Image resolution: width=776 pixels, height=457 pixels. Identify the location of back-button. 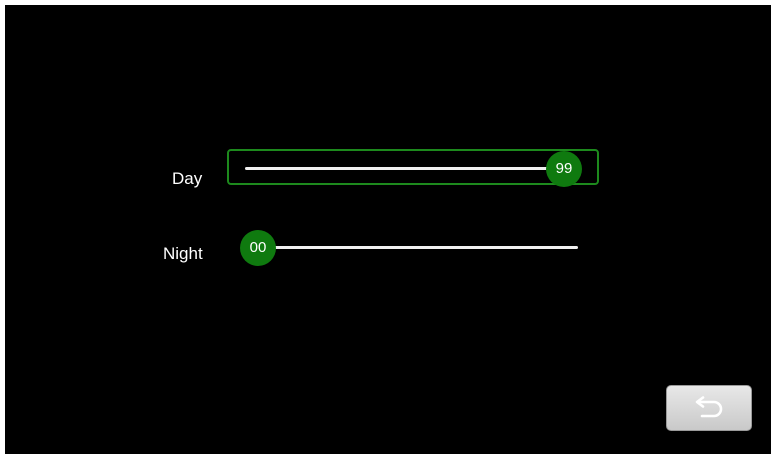
(709, 408).